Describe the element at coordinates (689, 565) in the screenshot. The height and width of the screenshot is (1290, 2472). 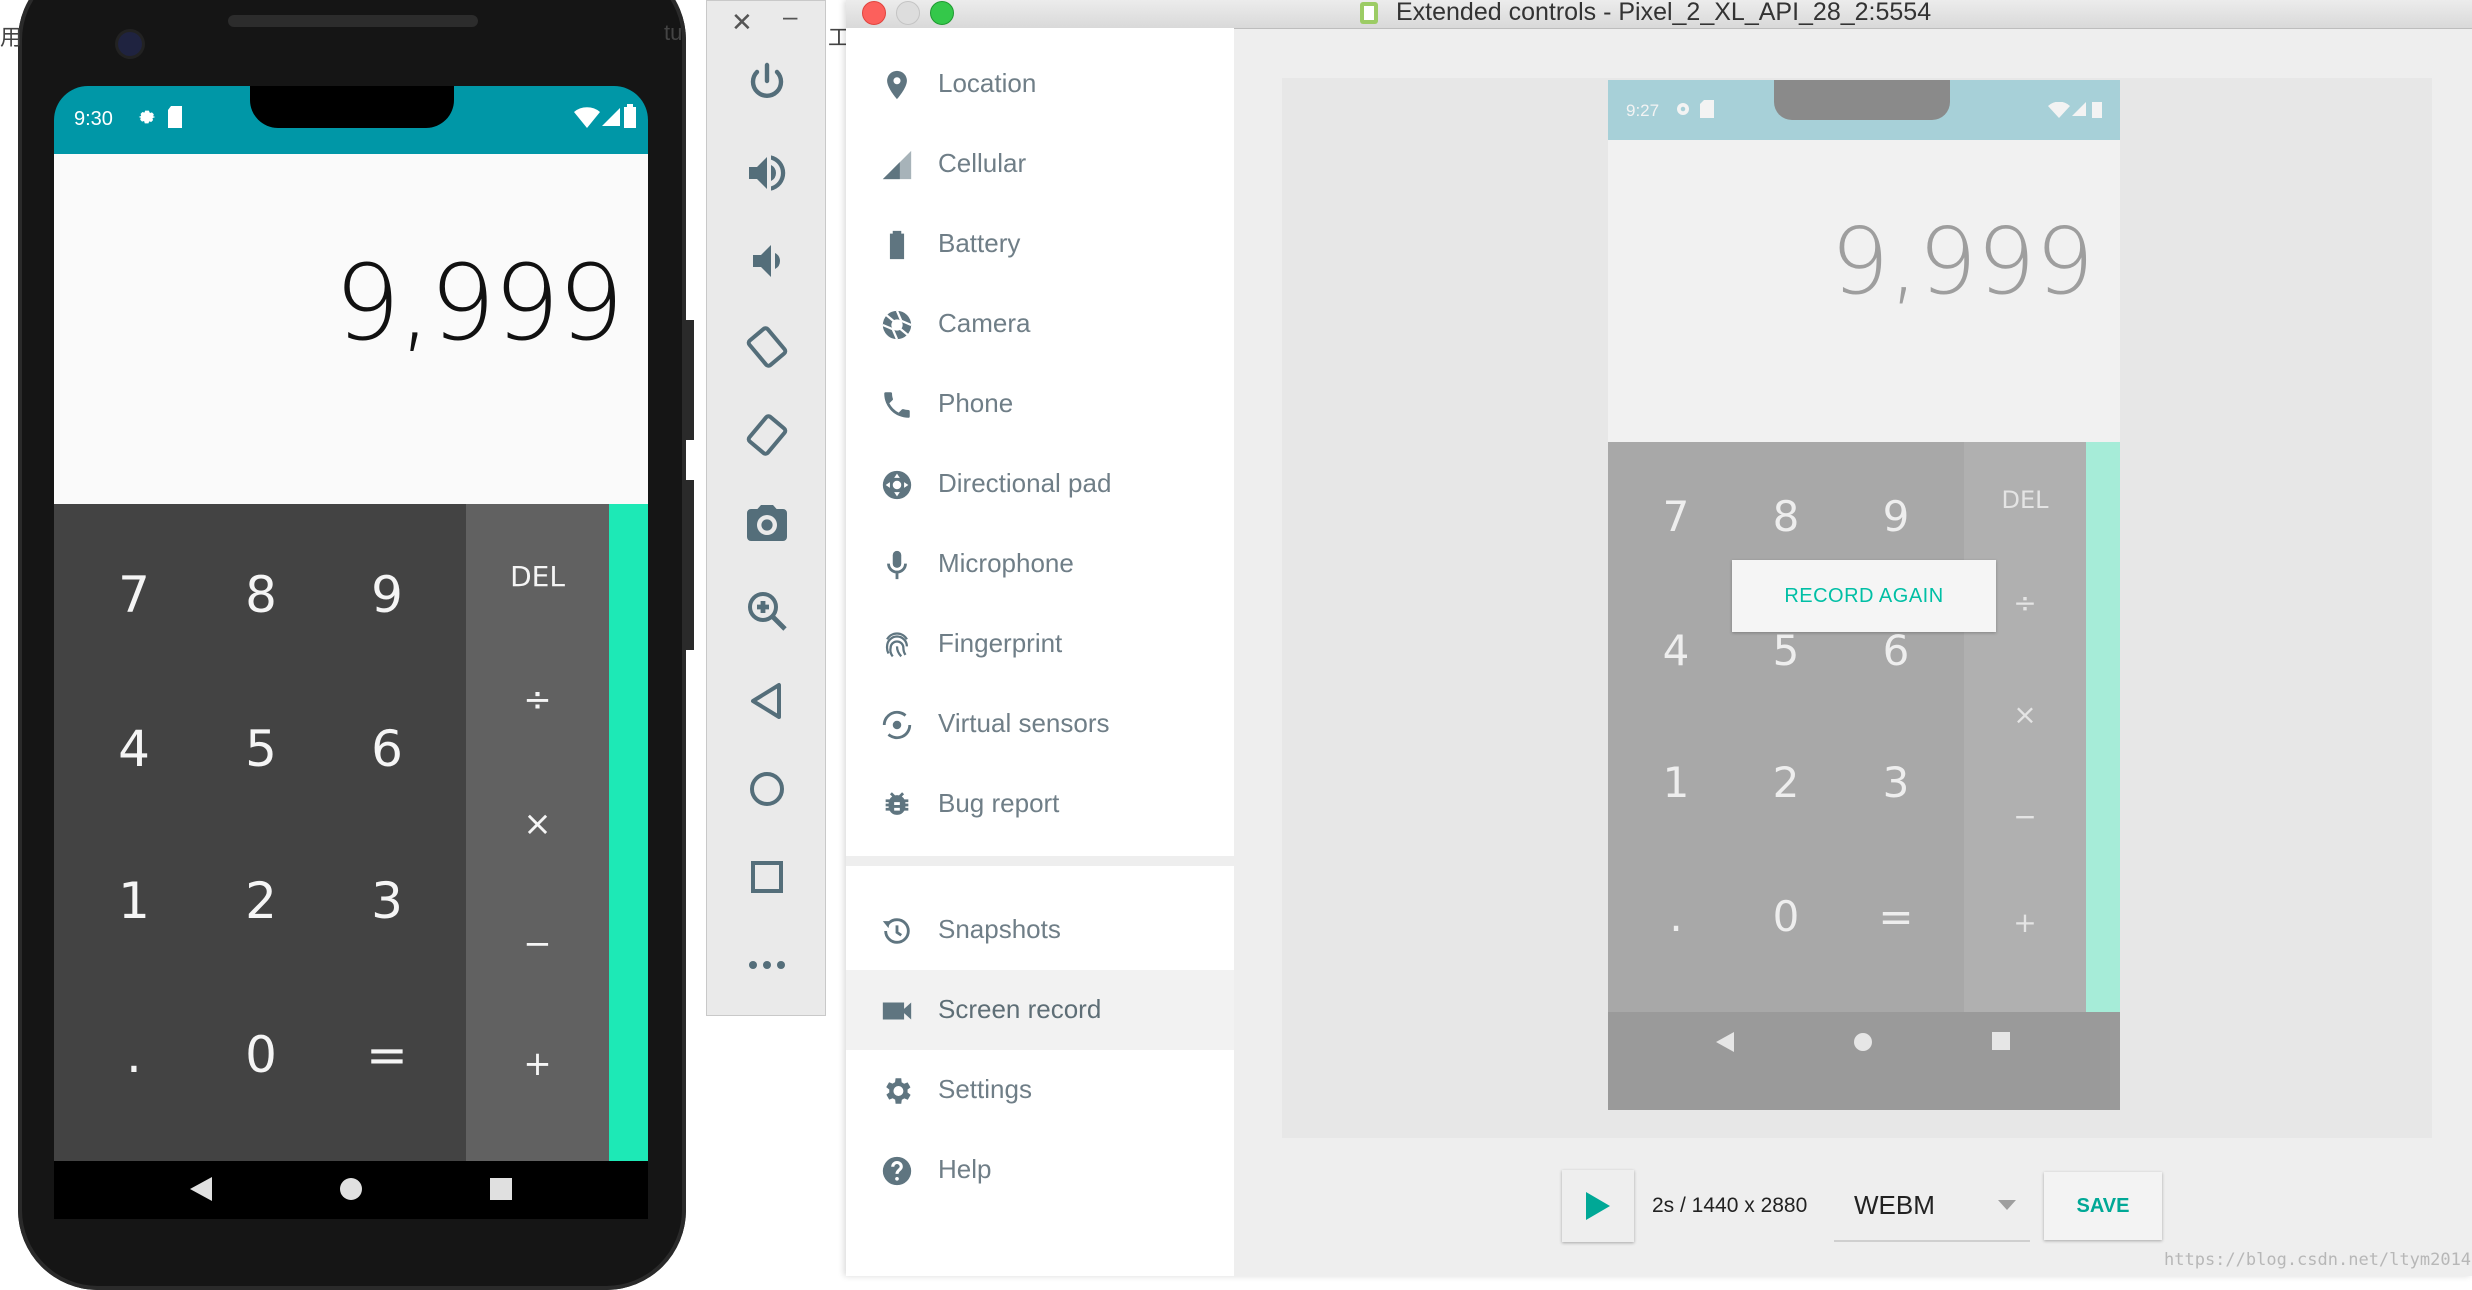
I see `volume-side-button` at that location.